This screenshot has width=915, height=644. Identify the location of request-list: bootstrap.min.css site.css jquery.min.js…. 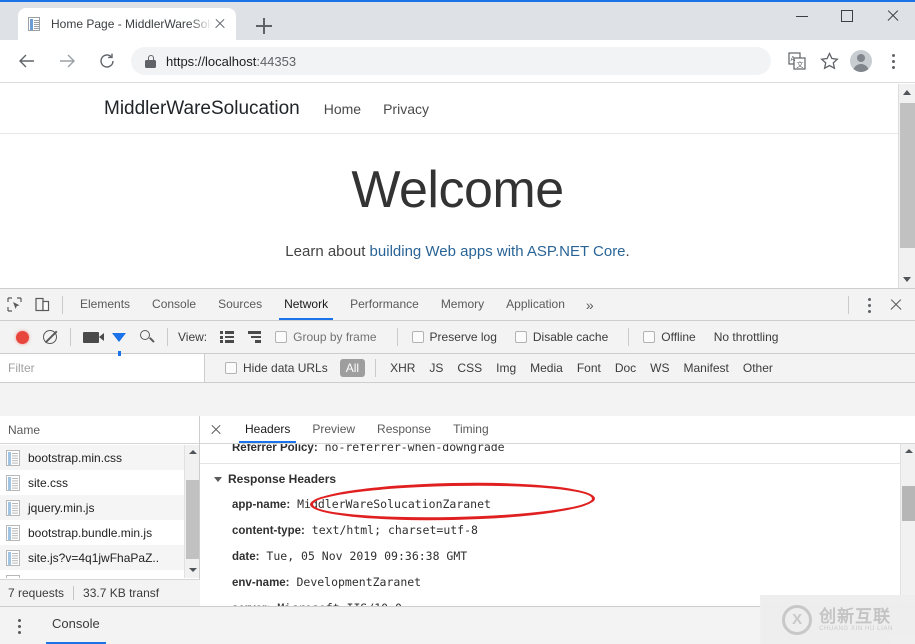
(99, 511).